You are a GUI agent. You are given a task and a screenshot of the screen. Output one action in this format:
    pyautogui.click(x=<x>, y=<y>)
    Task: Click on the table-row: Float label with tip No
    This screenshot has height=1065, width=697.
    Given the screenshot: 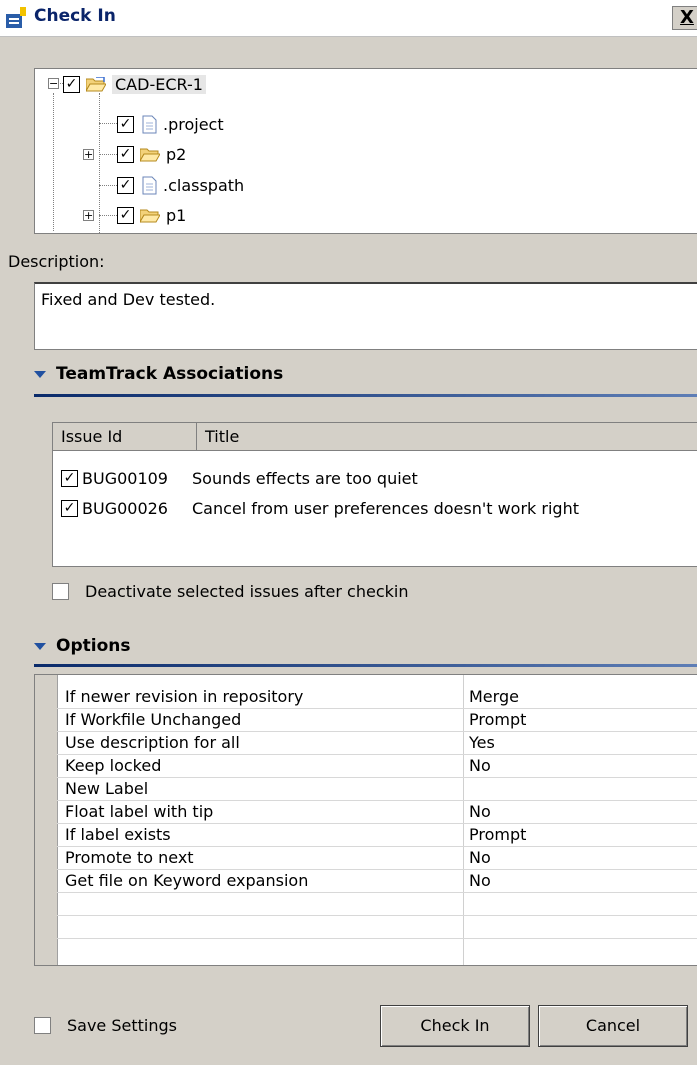 What is the action you would take?
    pyautogui.click(x=377, y=812)
    